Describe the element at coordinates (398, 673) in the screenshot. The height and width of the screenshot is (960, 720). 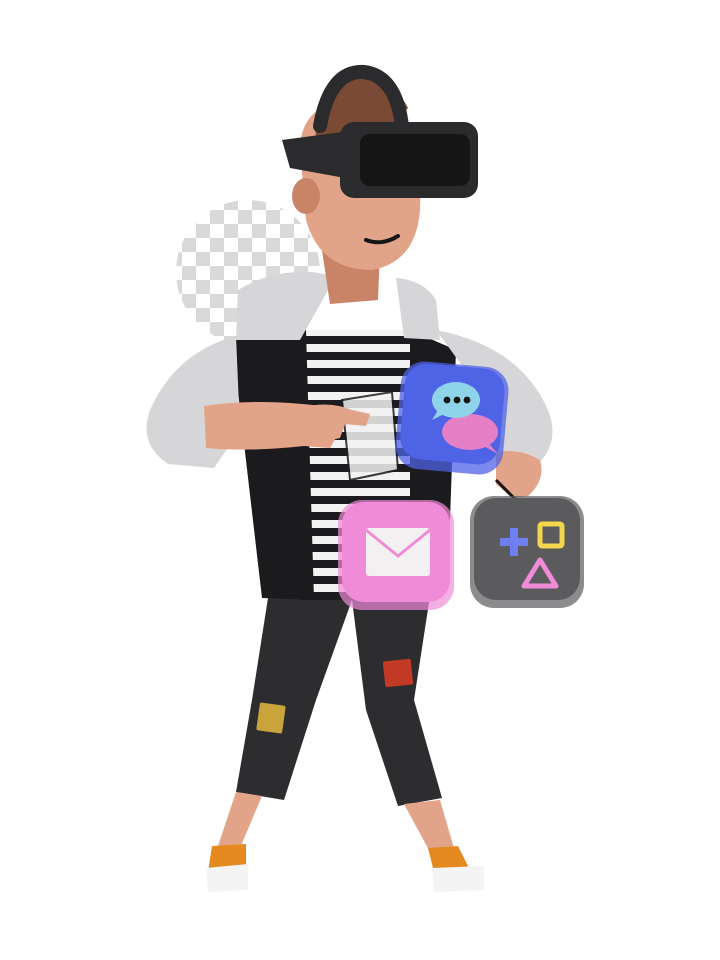
I see `red-patch` at that location.